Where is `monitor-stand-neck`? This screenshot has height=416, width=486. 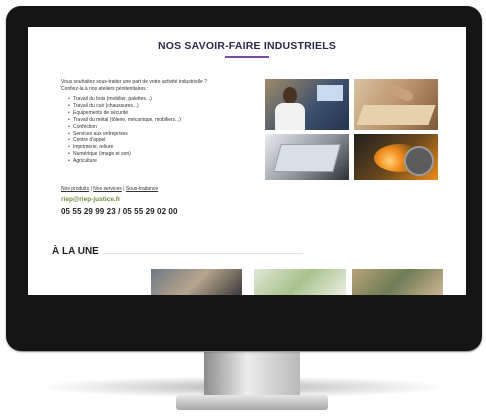 monitor-stand-neck is located at coordinates (252, 374).